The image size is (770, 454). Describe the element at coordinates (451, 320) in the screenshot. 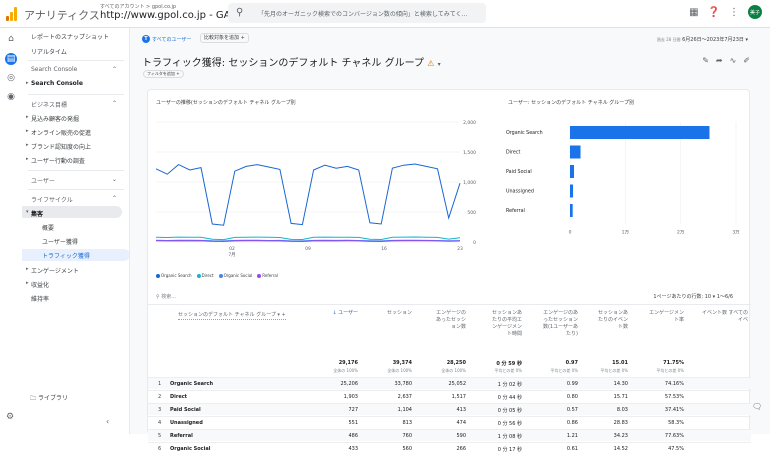

I see `col-header-engaged-sessions: エンゲージのあったセッション数` at that location.